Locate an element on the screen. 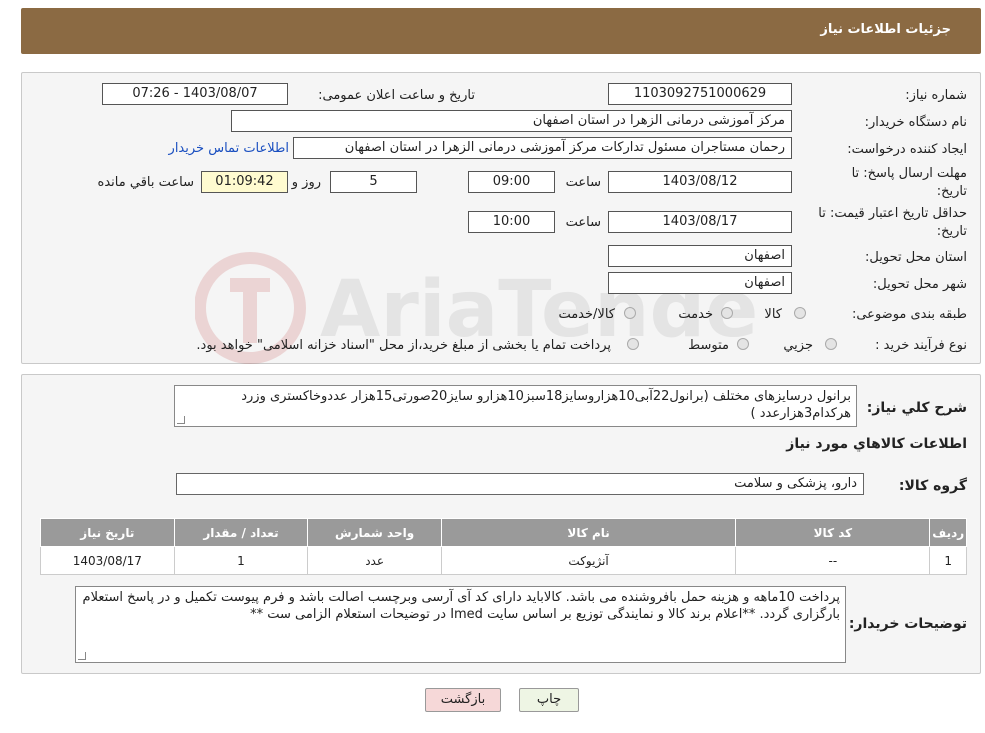 The width and height of the screenshot is (985, 733). cell-quantity: 1 is located at coordinates (241, 560).